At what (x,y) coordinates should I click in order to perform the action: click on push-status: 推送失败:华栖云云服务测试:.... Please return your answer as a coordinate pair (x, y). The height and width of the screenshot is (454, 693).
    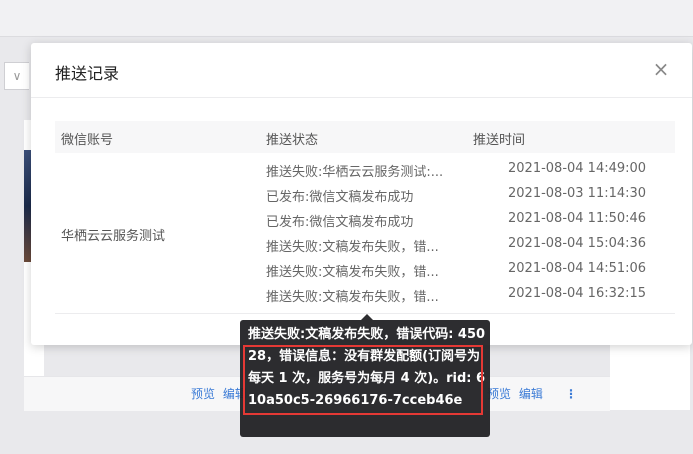
    Looking at the image, I should click on (362, 170).